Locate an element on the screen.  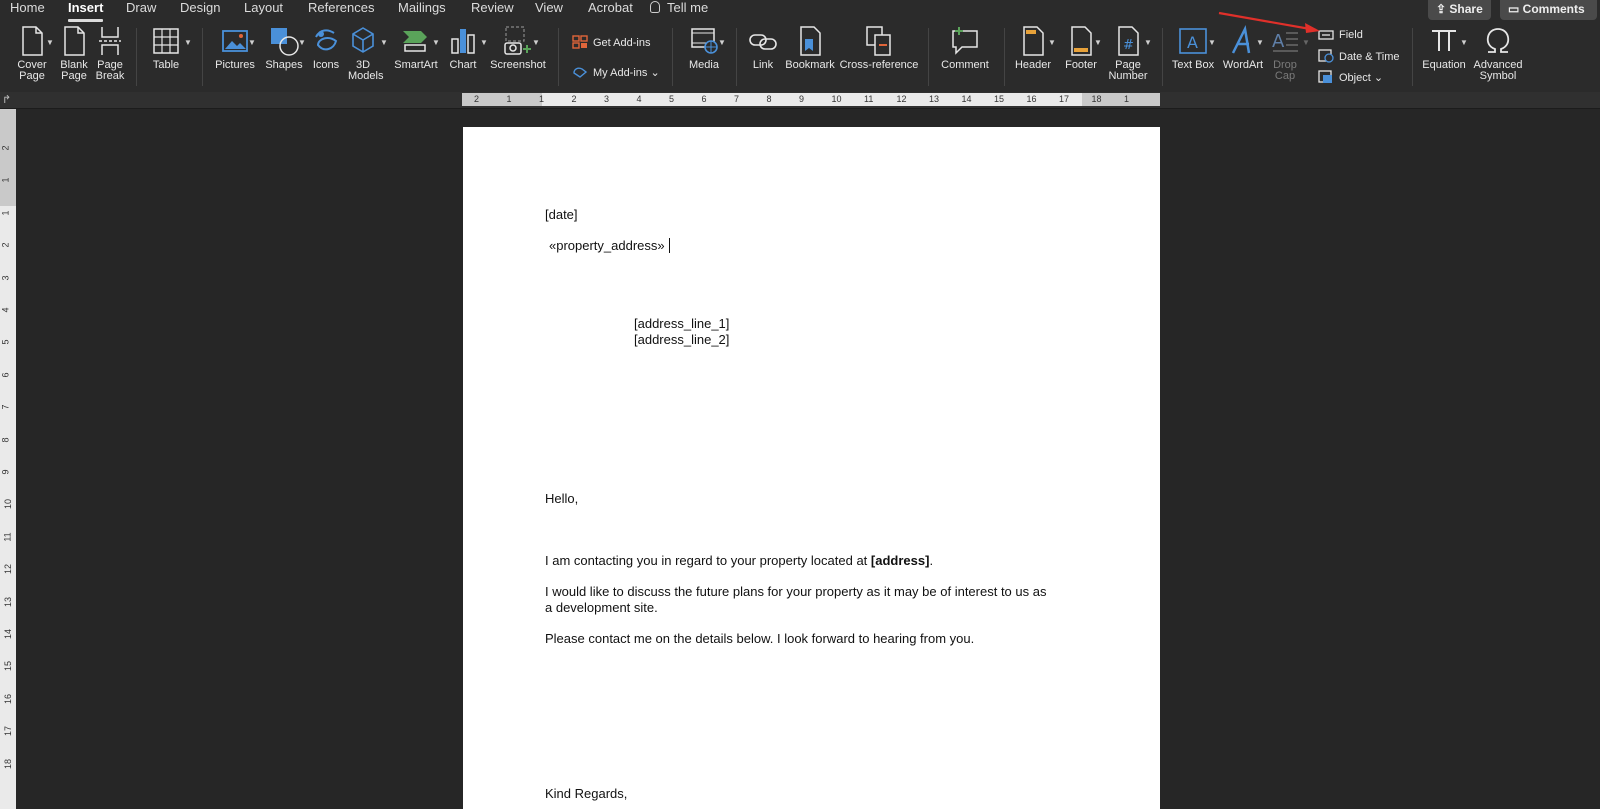
wordart-label: WordArt is located at coordinates (1243, 65).